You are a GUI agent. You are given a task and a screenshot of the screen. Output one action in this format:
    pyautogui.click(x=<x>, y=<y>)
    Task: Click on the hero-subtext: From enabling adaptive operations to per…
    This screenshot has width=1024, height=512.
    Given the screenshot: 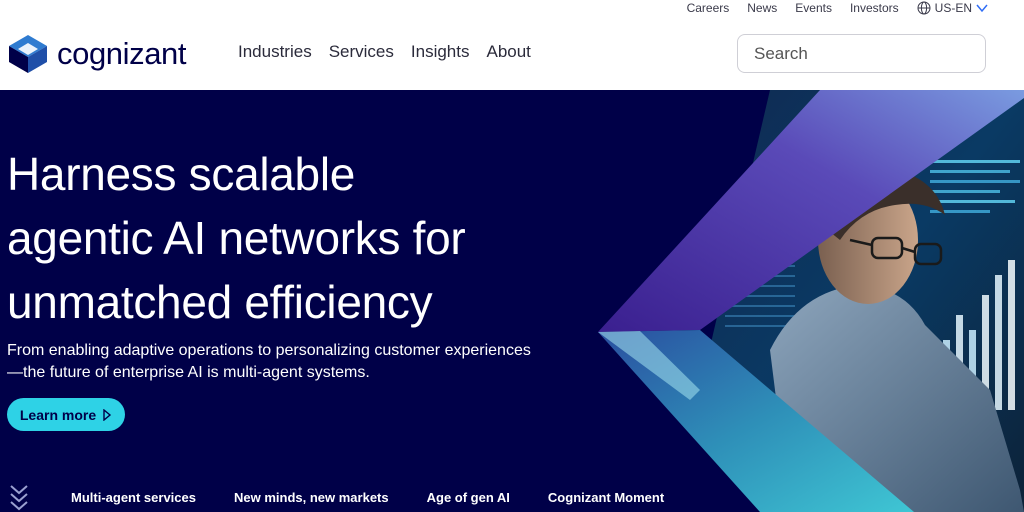 What is the action you would take?
    pyautogui.click(x=289, y=362)
    